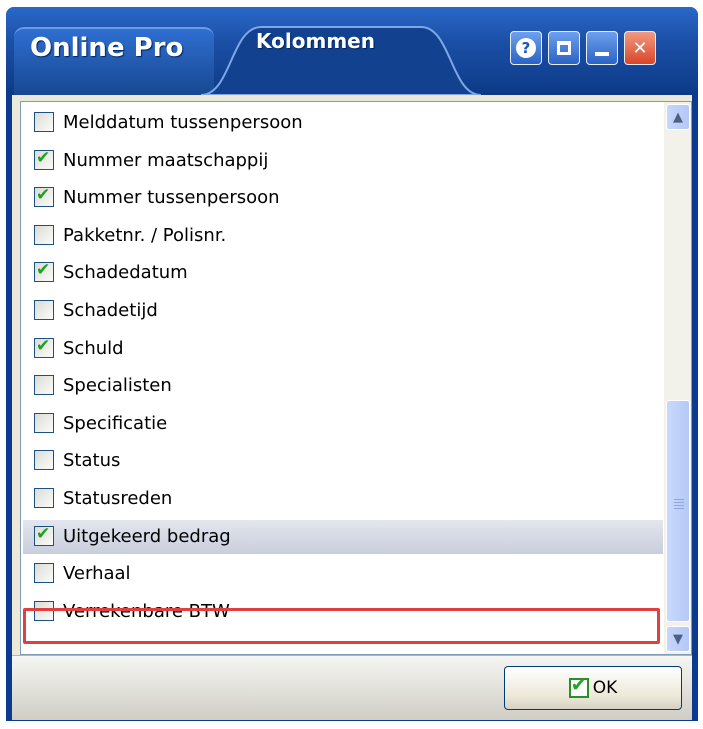 The width and height of the screenshot is (703, 729). What do you see at coordinates (343, 236) in the screenshot?
I see `column-option: Pakketnr. / Polisnr.` at bounding box center [343, 236].